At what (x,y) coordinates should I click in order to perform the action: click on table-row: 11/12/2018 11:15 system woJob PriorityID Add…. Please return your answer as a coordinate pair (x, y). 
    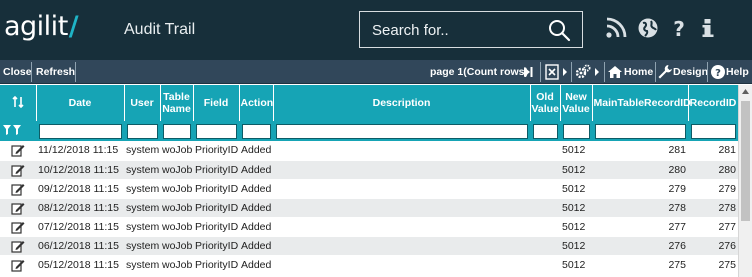
    Looking at the image, I should click on (369, 151).